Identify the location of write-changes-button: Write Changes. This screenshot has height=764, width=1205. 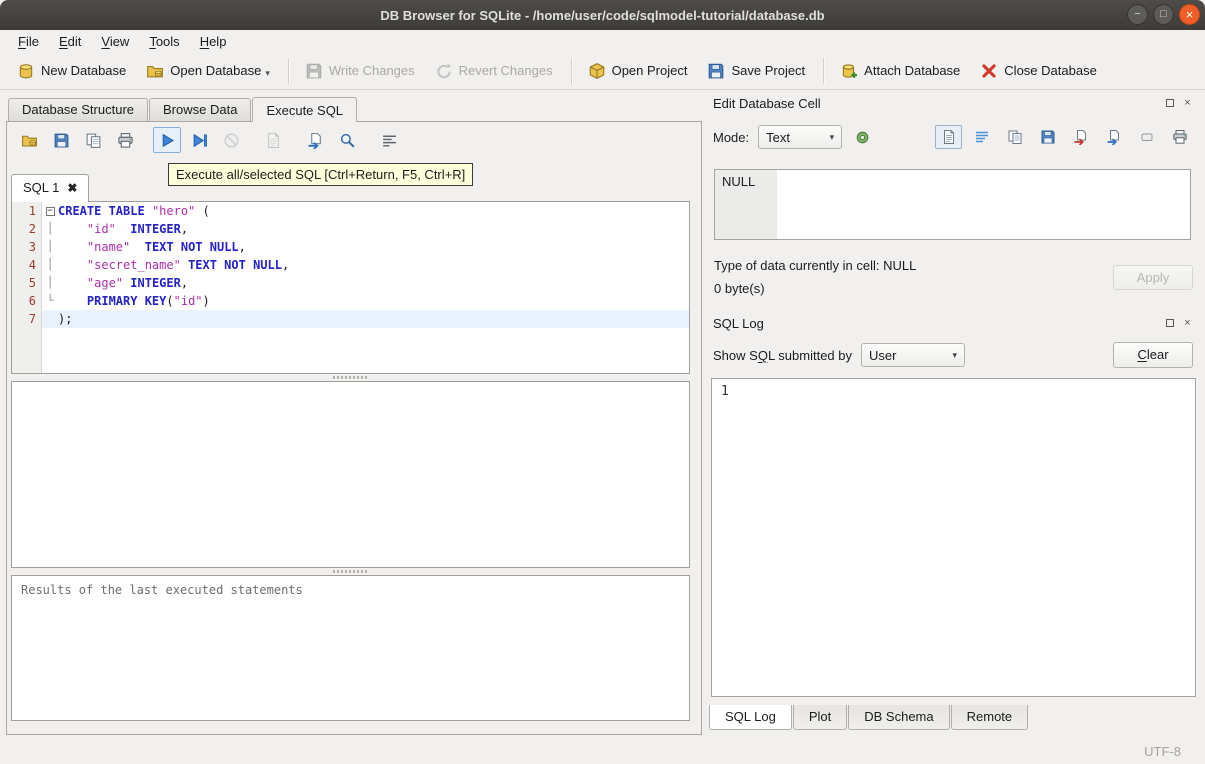
(360, 71).